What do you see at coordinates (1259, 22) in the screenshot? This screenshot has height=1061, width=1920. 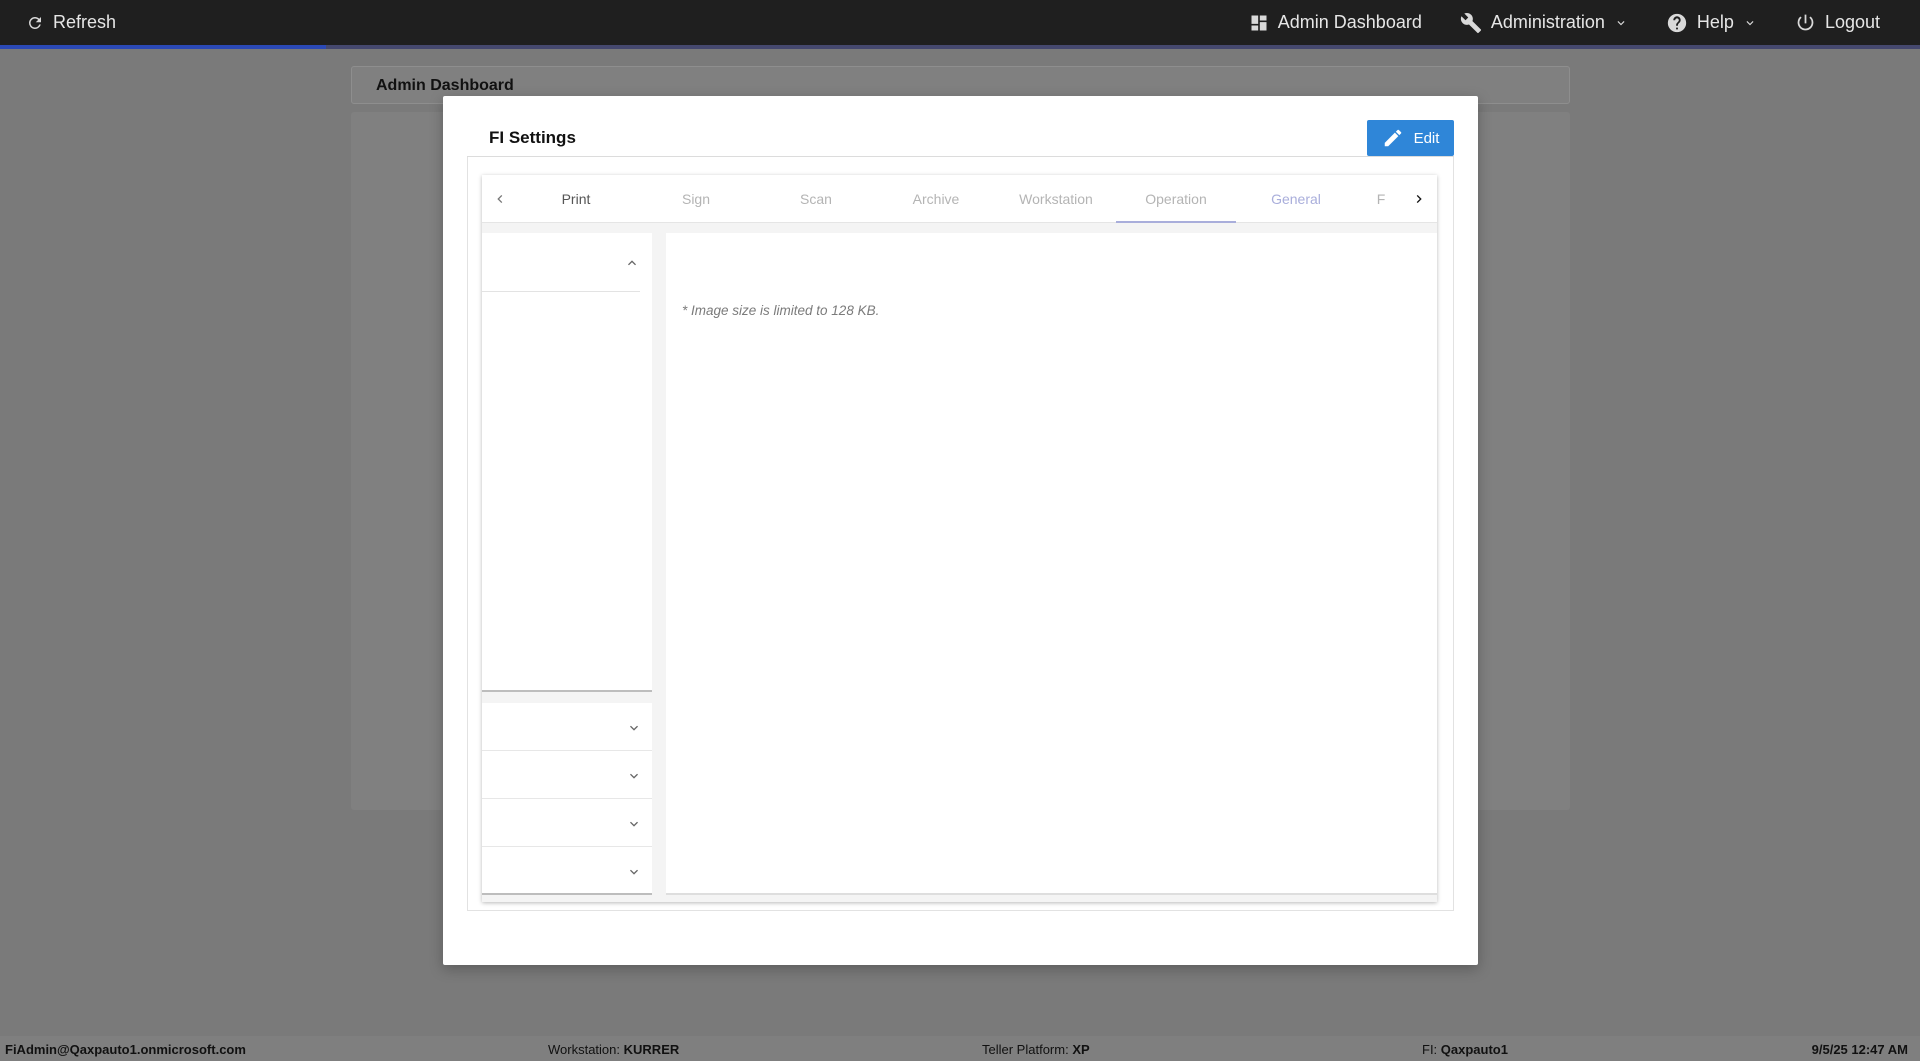 I see `dashboard-icon` at bounding box center [1259, 22].